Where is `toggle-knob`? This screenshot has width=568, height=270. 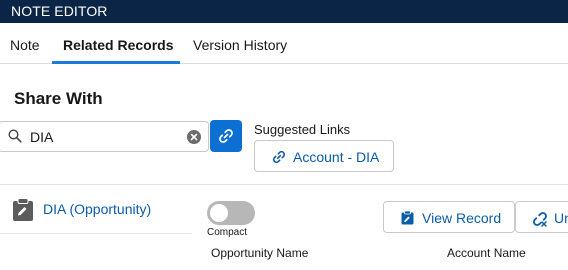 toggle-knob is located at coordinates (219, 213).